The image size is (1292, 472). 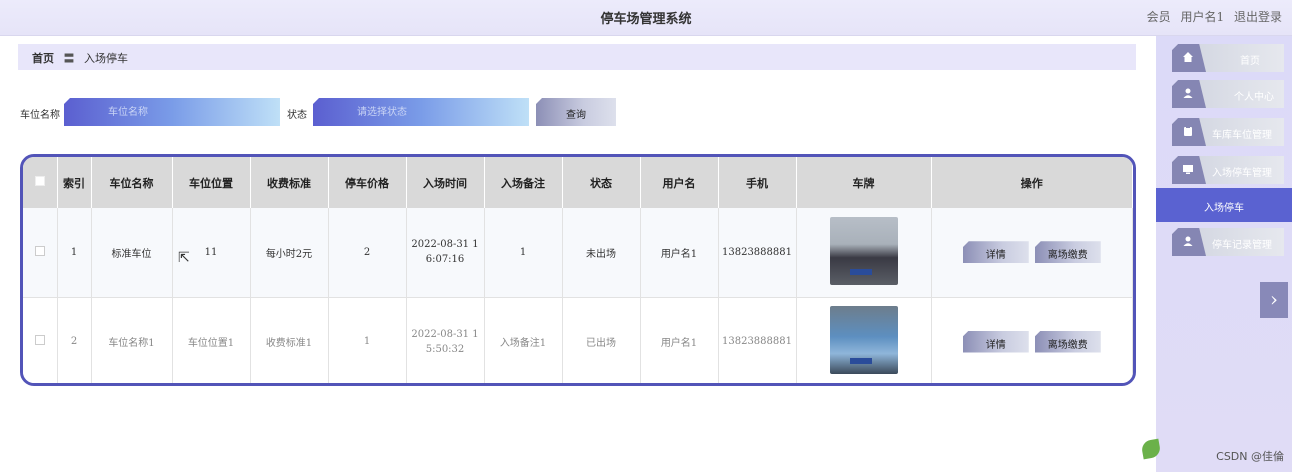 What do you see at coordinates (289, 253) in the screenshot?
I see `cell-standard: 每小时2元` at bounding box center [289, 253].